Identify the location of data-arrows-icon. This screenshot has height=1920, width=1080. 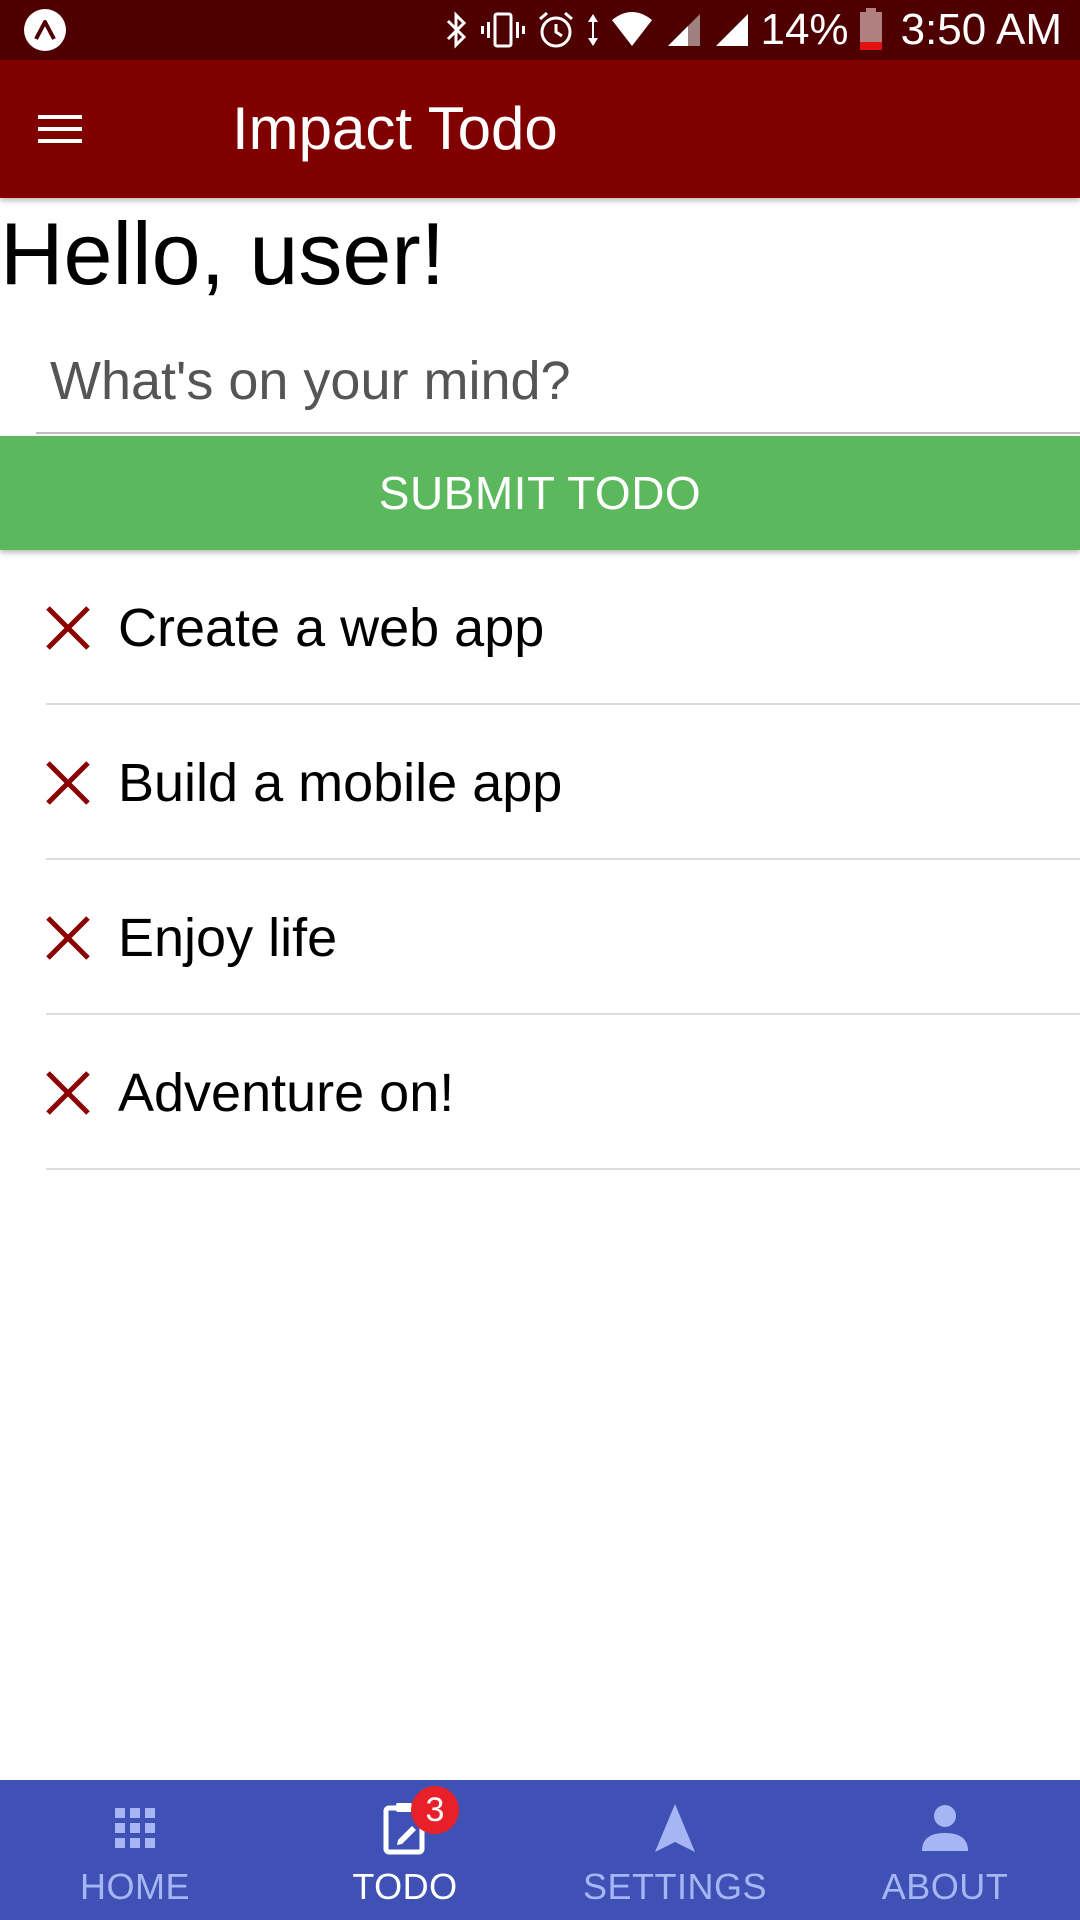
(593, 30).